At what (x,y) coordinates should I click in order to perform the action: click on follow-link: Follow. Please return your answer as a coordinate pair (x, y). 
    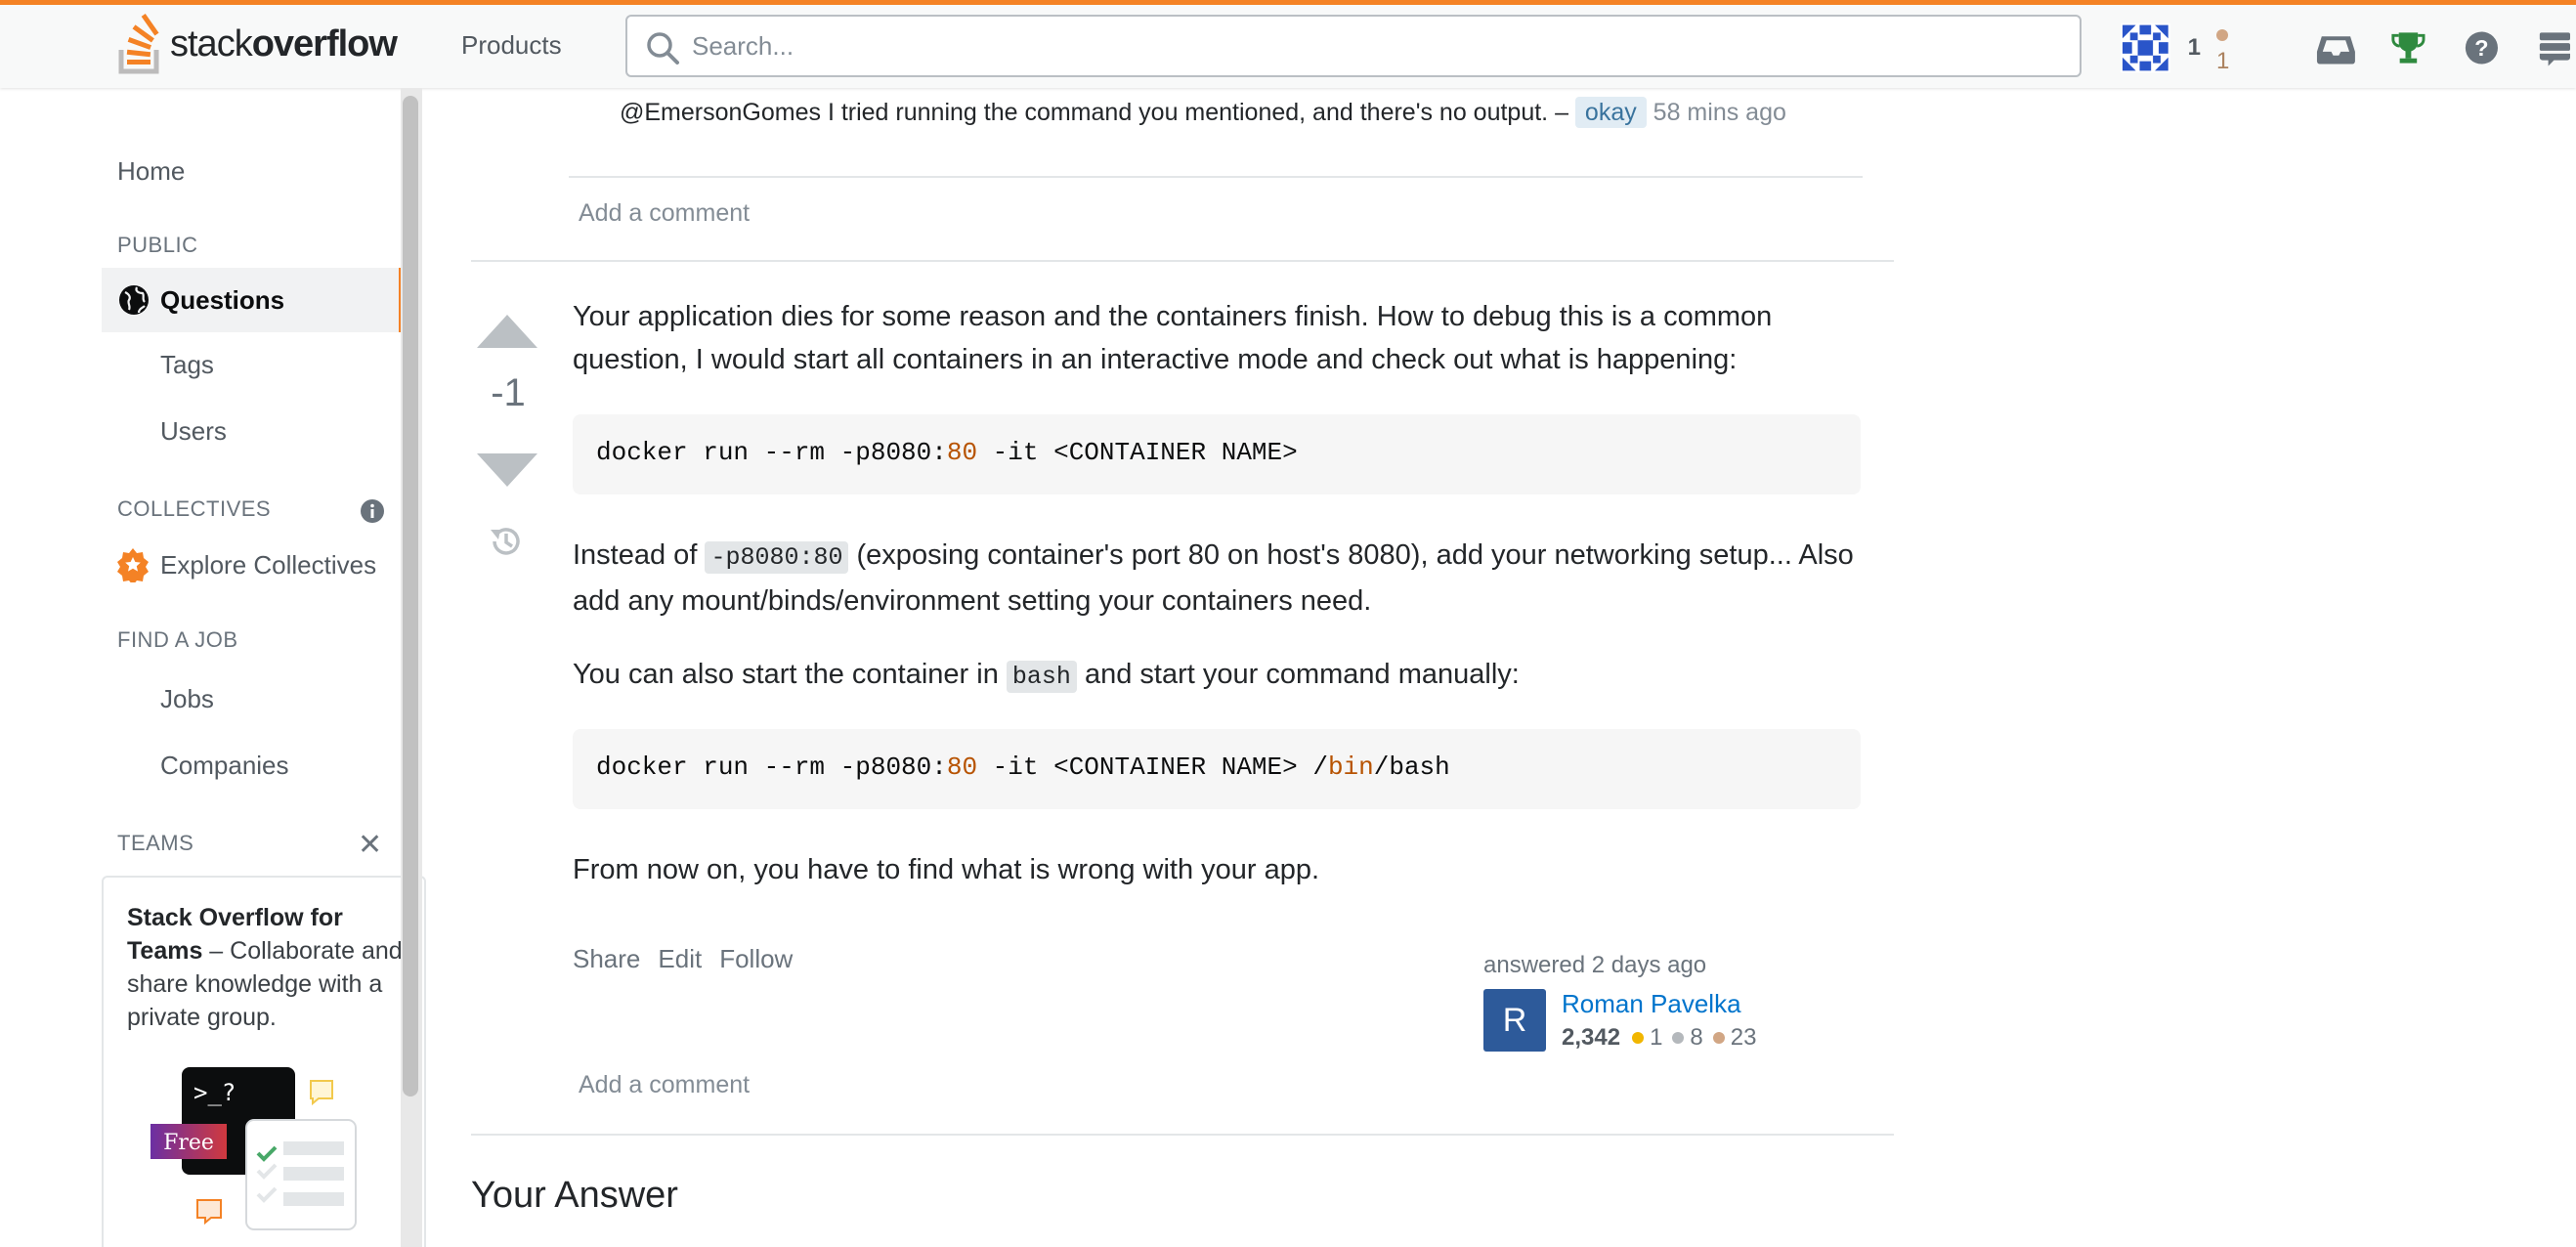
    Looking at the image, I should click on (756, 959).